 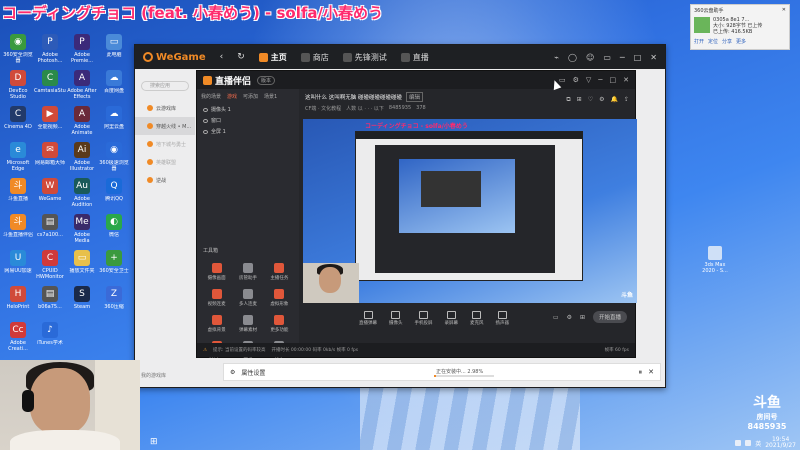 I want to click on desktop-icon: ☁ 阿里云盘, so click(x=114, y=121).